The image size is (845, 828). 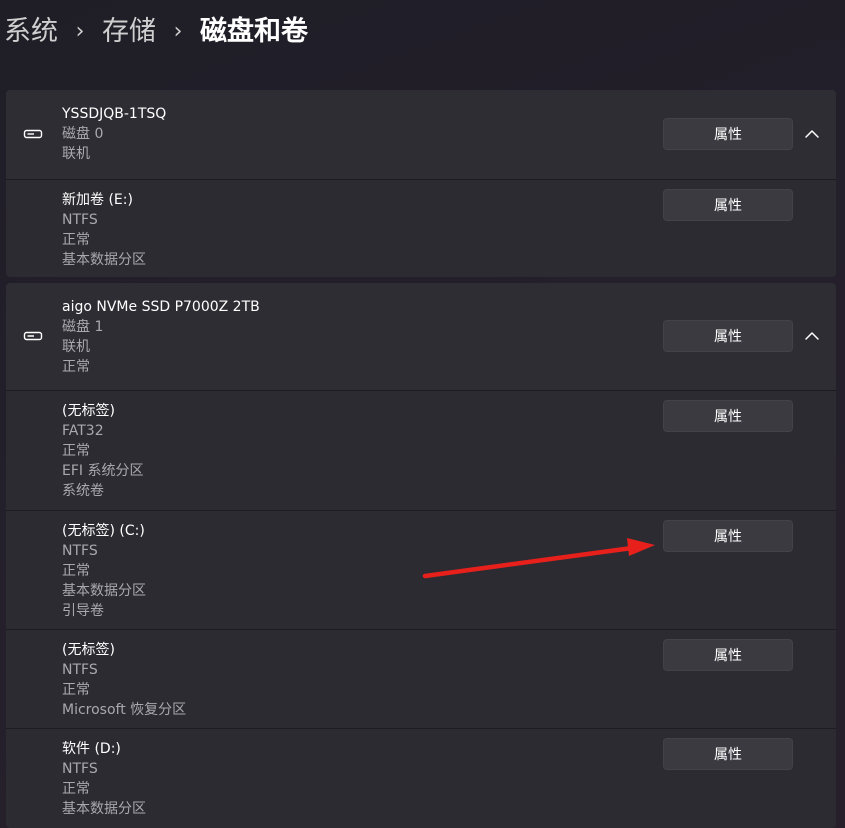 I want to click on volume-info: 新加卷 (E:) NTFS 正常 基本数据分区, so click(x=104, y=230).